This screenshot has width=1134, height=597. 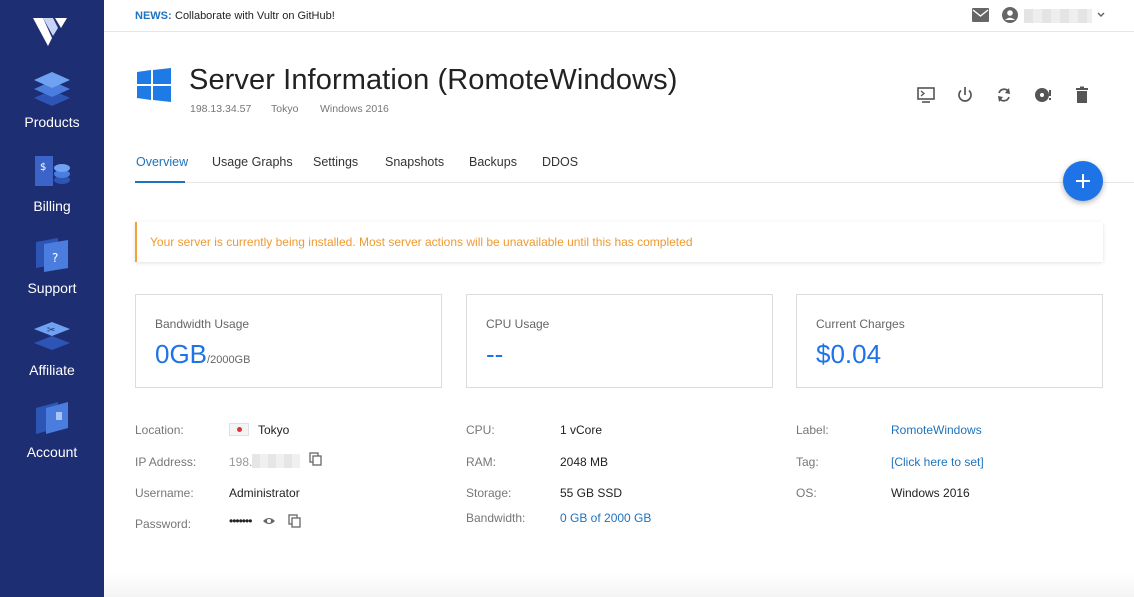 What do you see at coordinates (52, 31) in the screenshot?
I see `vultr-logo` at bounding box center [52, 31].